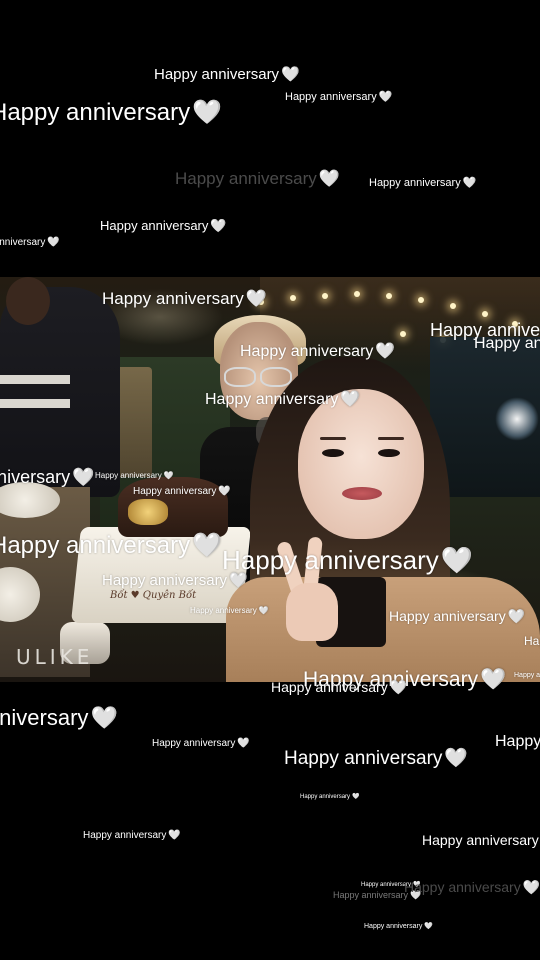  Describe the element at coordinates (148, 512) in the screenshot. I see `cake-gold-decoration` at that location.